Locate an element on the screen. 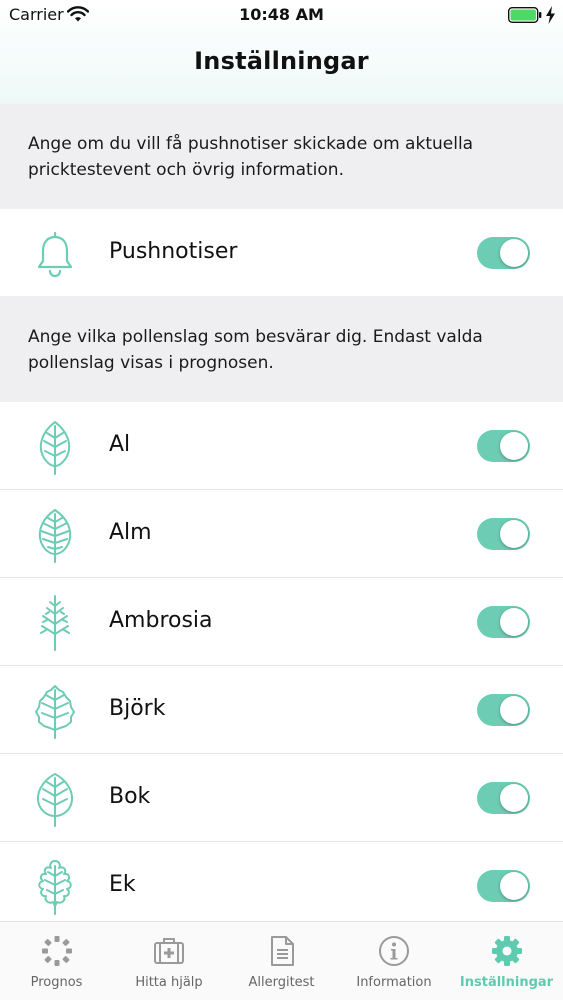 This screenshot has height=1000, width=563. push-toggle is located at coordinates (503, 253).